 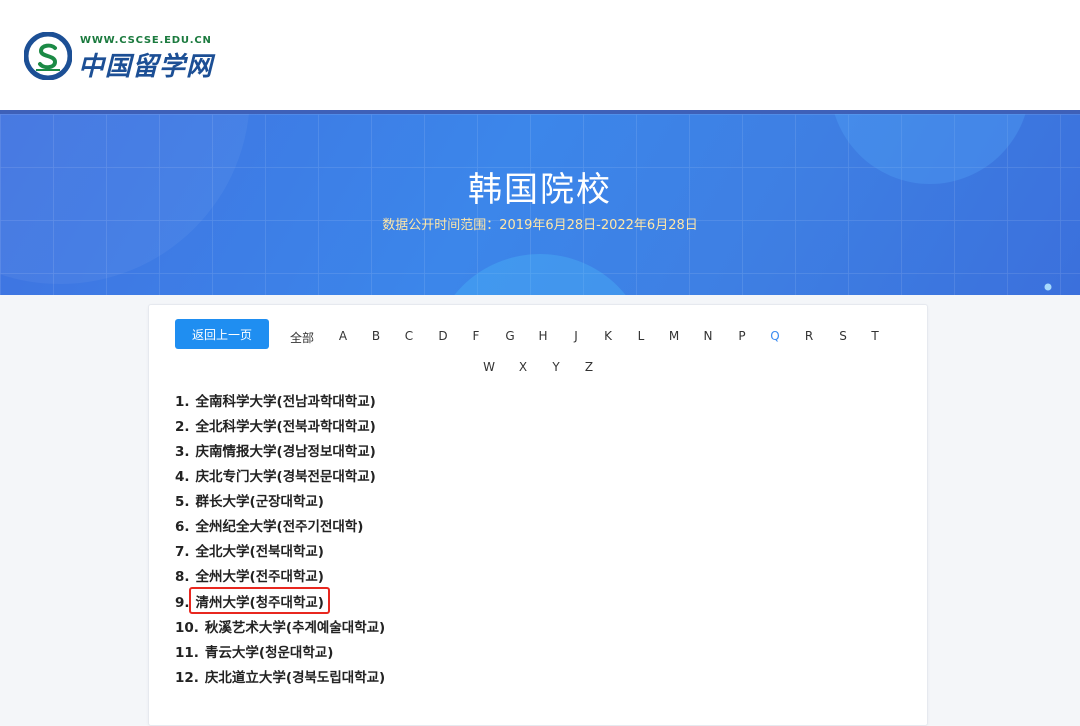 I want to click on filter-j: J, so click(x=576, y=336).